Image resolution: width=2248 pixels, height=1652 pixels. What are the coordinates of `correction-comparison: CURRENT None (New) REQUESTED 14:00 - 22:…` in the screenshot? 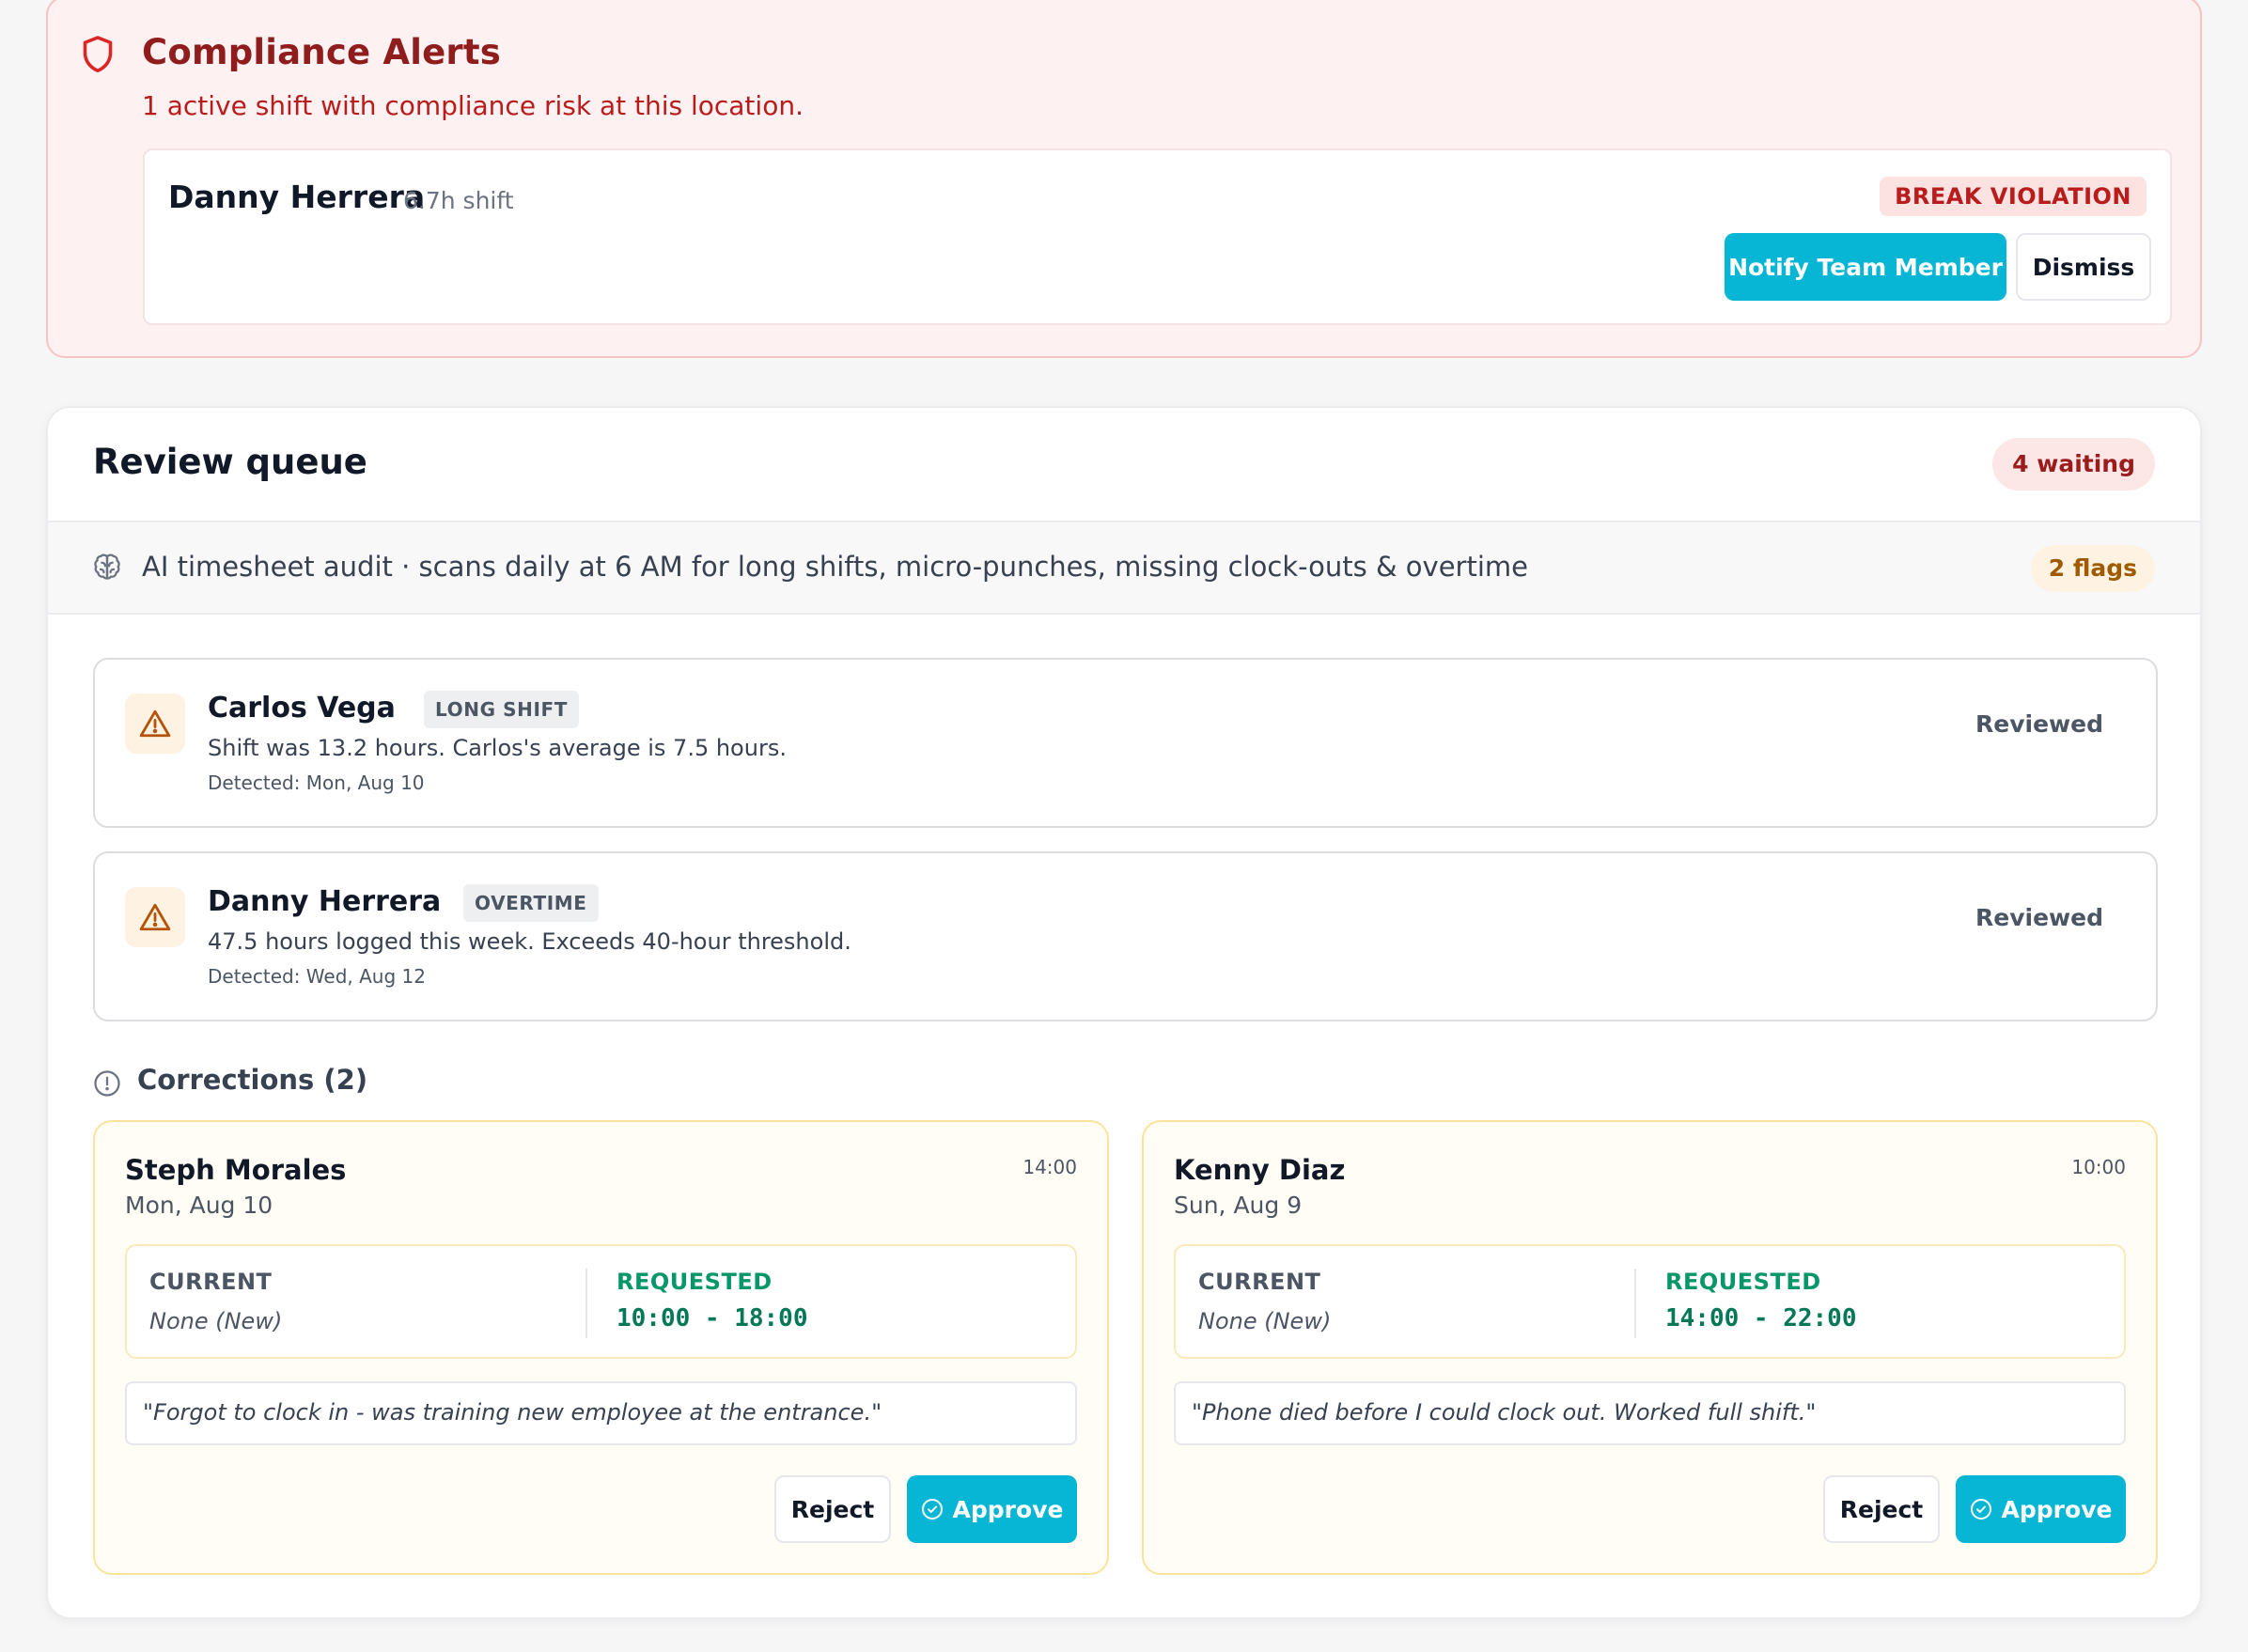 It's located at (1650, 1301).